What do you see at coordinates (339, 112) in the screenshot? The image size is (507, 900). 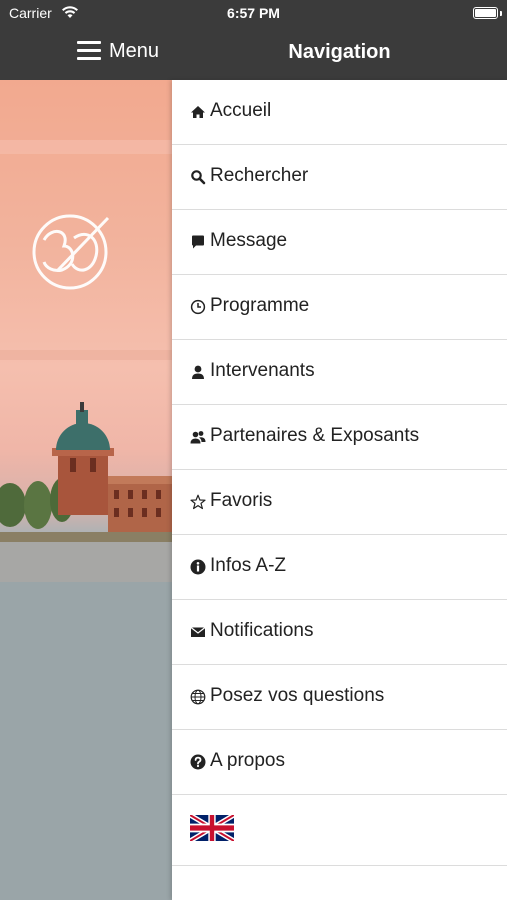 I see `nav-item-accueil: Accueil` at bounding box center [339, 112].